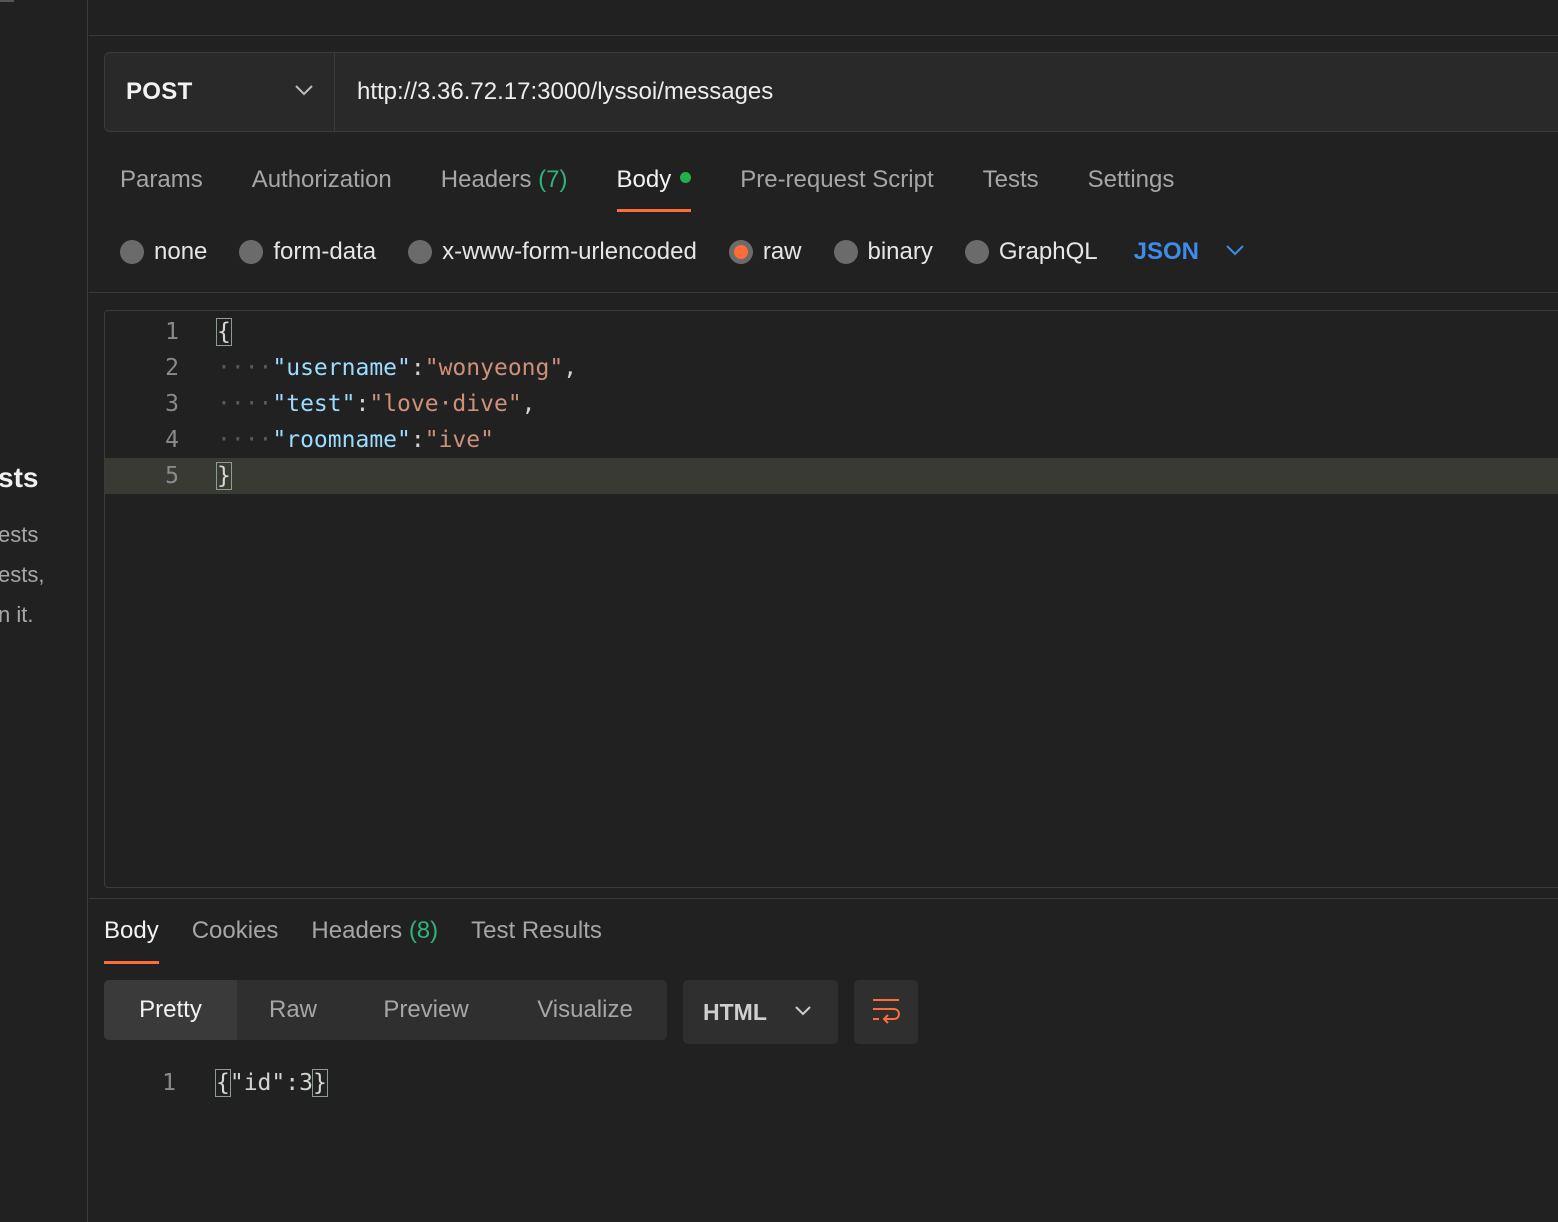  Describe the element at coordinates (494, 368) in the screenshot. I see `json-value: "wonyeong"` at that location.